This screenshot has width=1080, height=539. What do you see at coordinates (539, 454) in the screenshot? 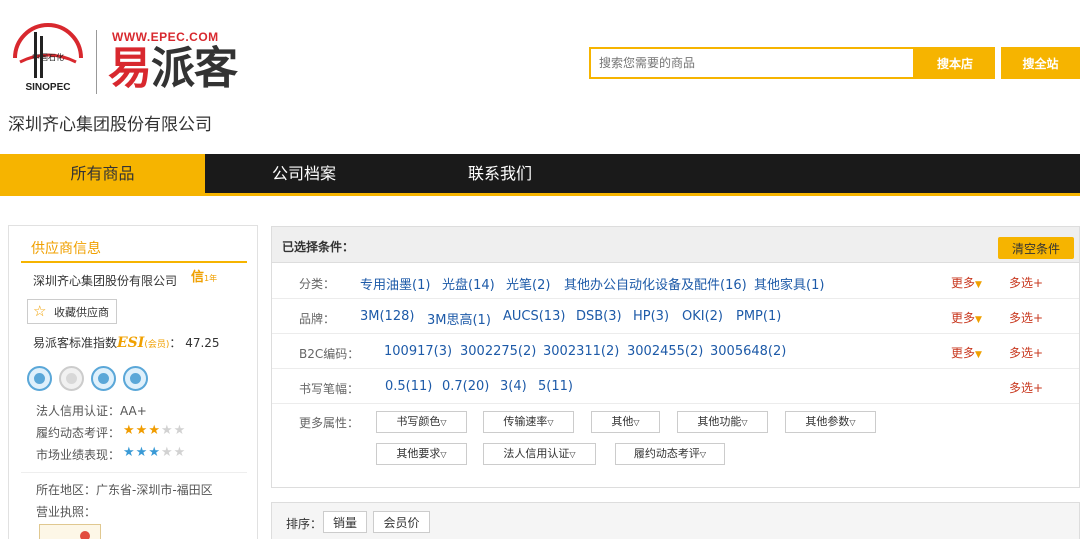
I see `attr-dropdown-legal-credit: 法人信用认证▽` at bounding box center [539, 454].